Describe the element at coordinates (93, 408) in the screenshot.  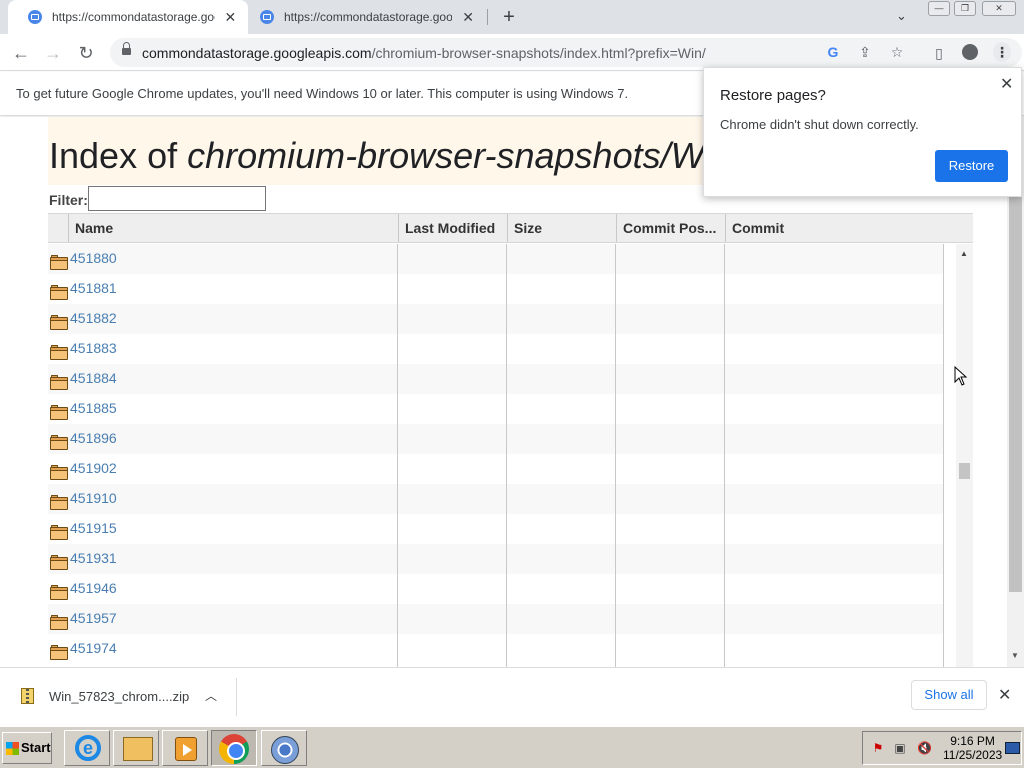
I see `folder-link: 451885` at that location.